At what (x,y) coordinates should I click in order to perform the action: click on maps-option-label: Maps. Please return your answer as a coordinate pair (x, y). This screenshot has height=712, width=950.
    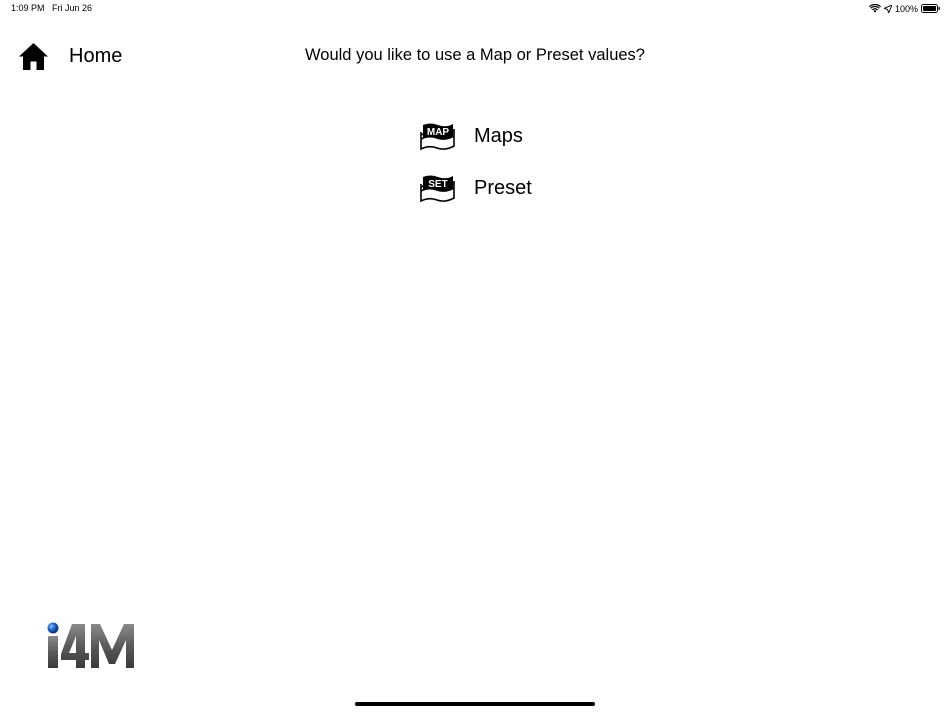
    Looking at the image, I should click on (498, 136).